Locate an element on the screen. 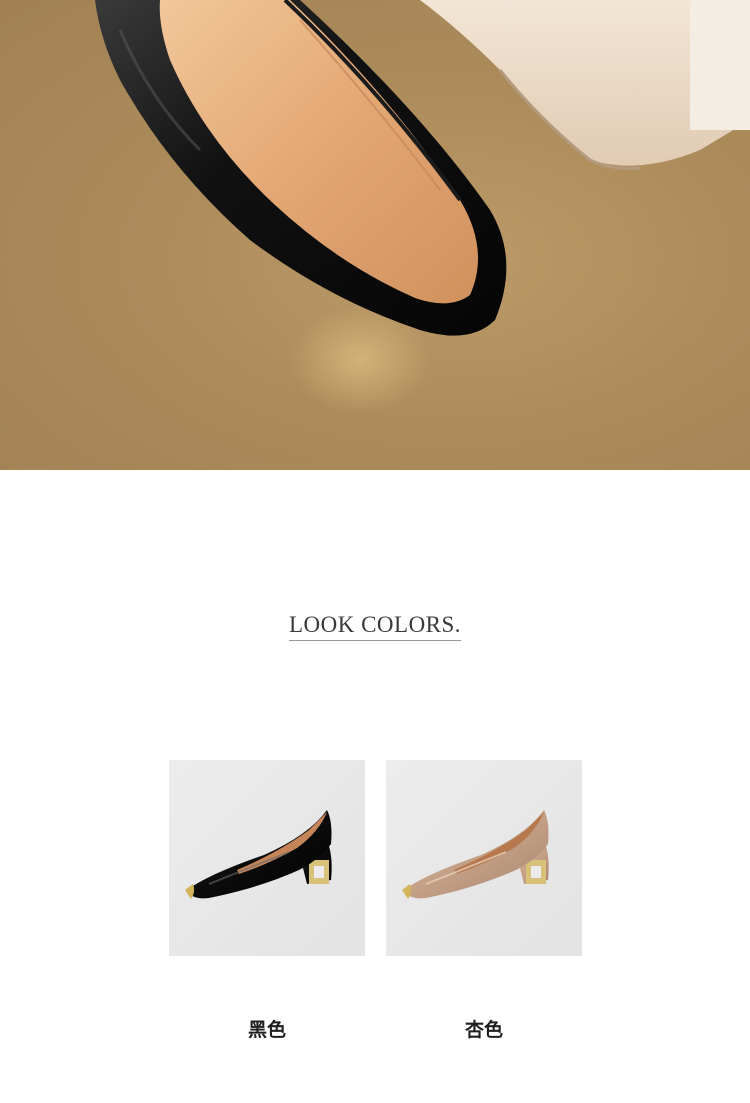  black-pump-image is located at coordinates (267, 858).